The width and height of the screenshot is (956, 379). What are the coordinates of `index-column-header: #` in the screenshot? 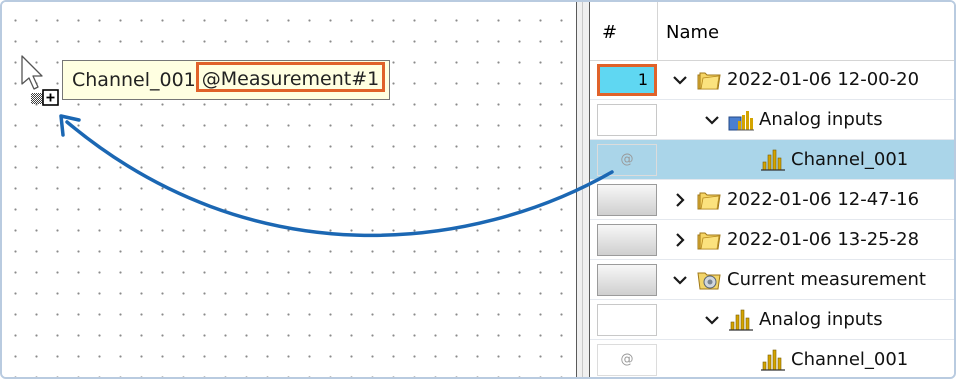 It's located at (624, 31).